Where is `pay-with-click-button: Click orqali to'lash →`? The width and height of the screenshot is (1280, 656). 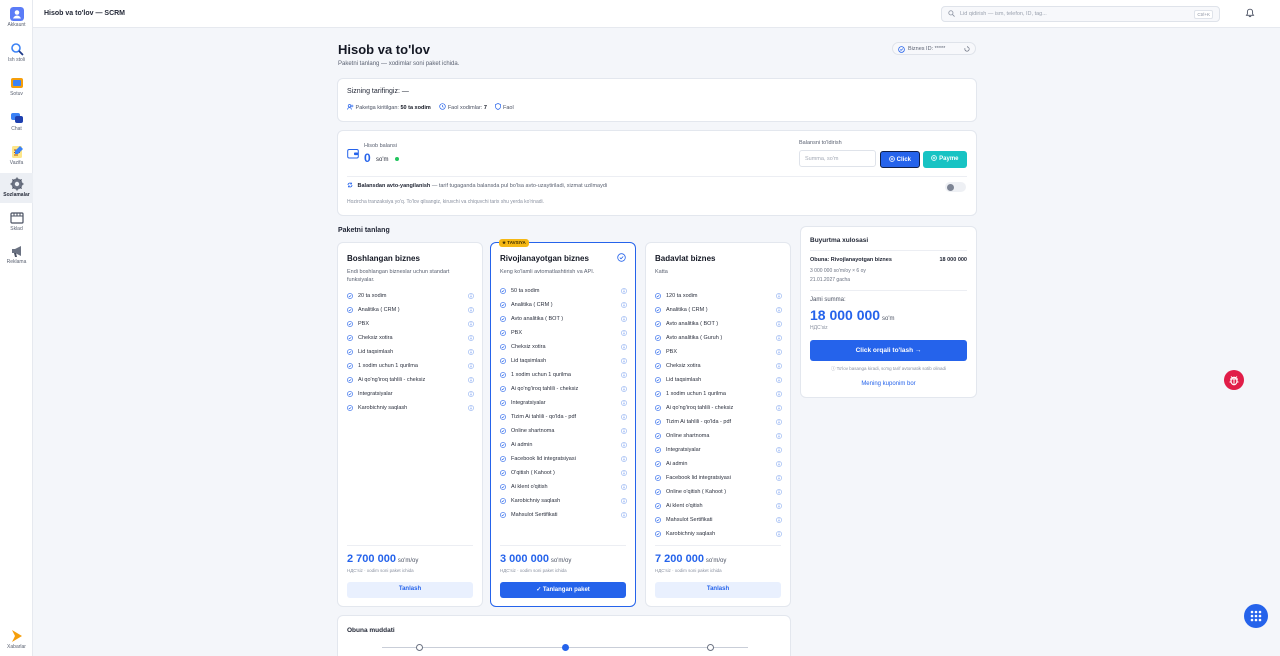
pay-with-click-button: Click orqali to'lash → is located at coordinates (888, 350).